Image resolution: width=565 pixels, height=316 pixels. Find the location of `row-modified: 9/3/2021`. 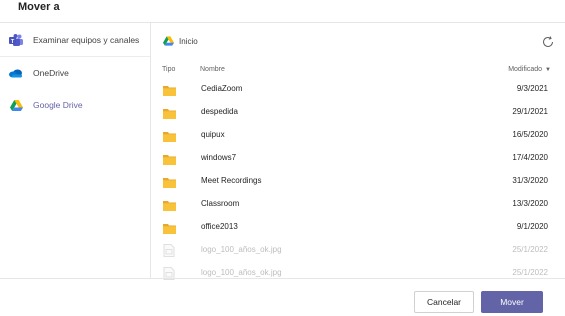

row-modified: 9/3/2021 is located at coordinates (532, 88).